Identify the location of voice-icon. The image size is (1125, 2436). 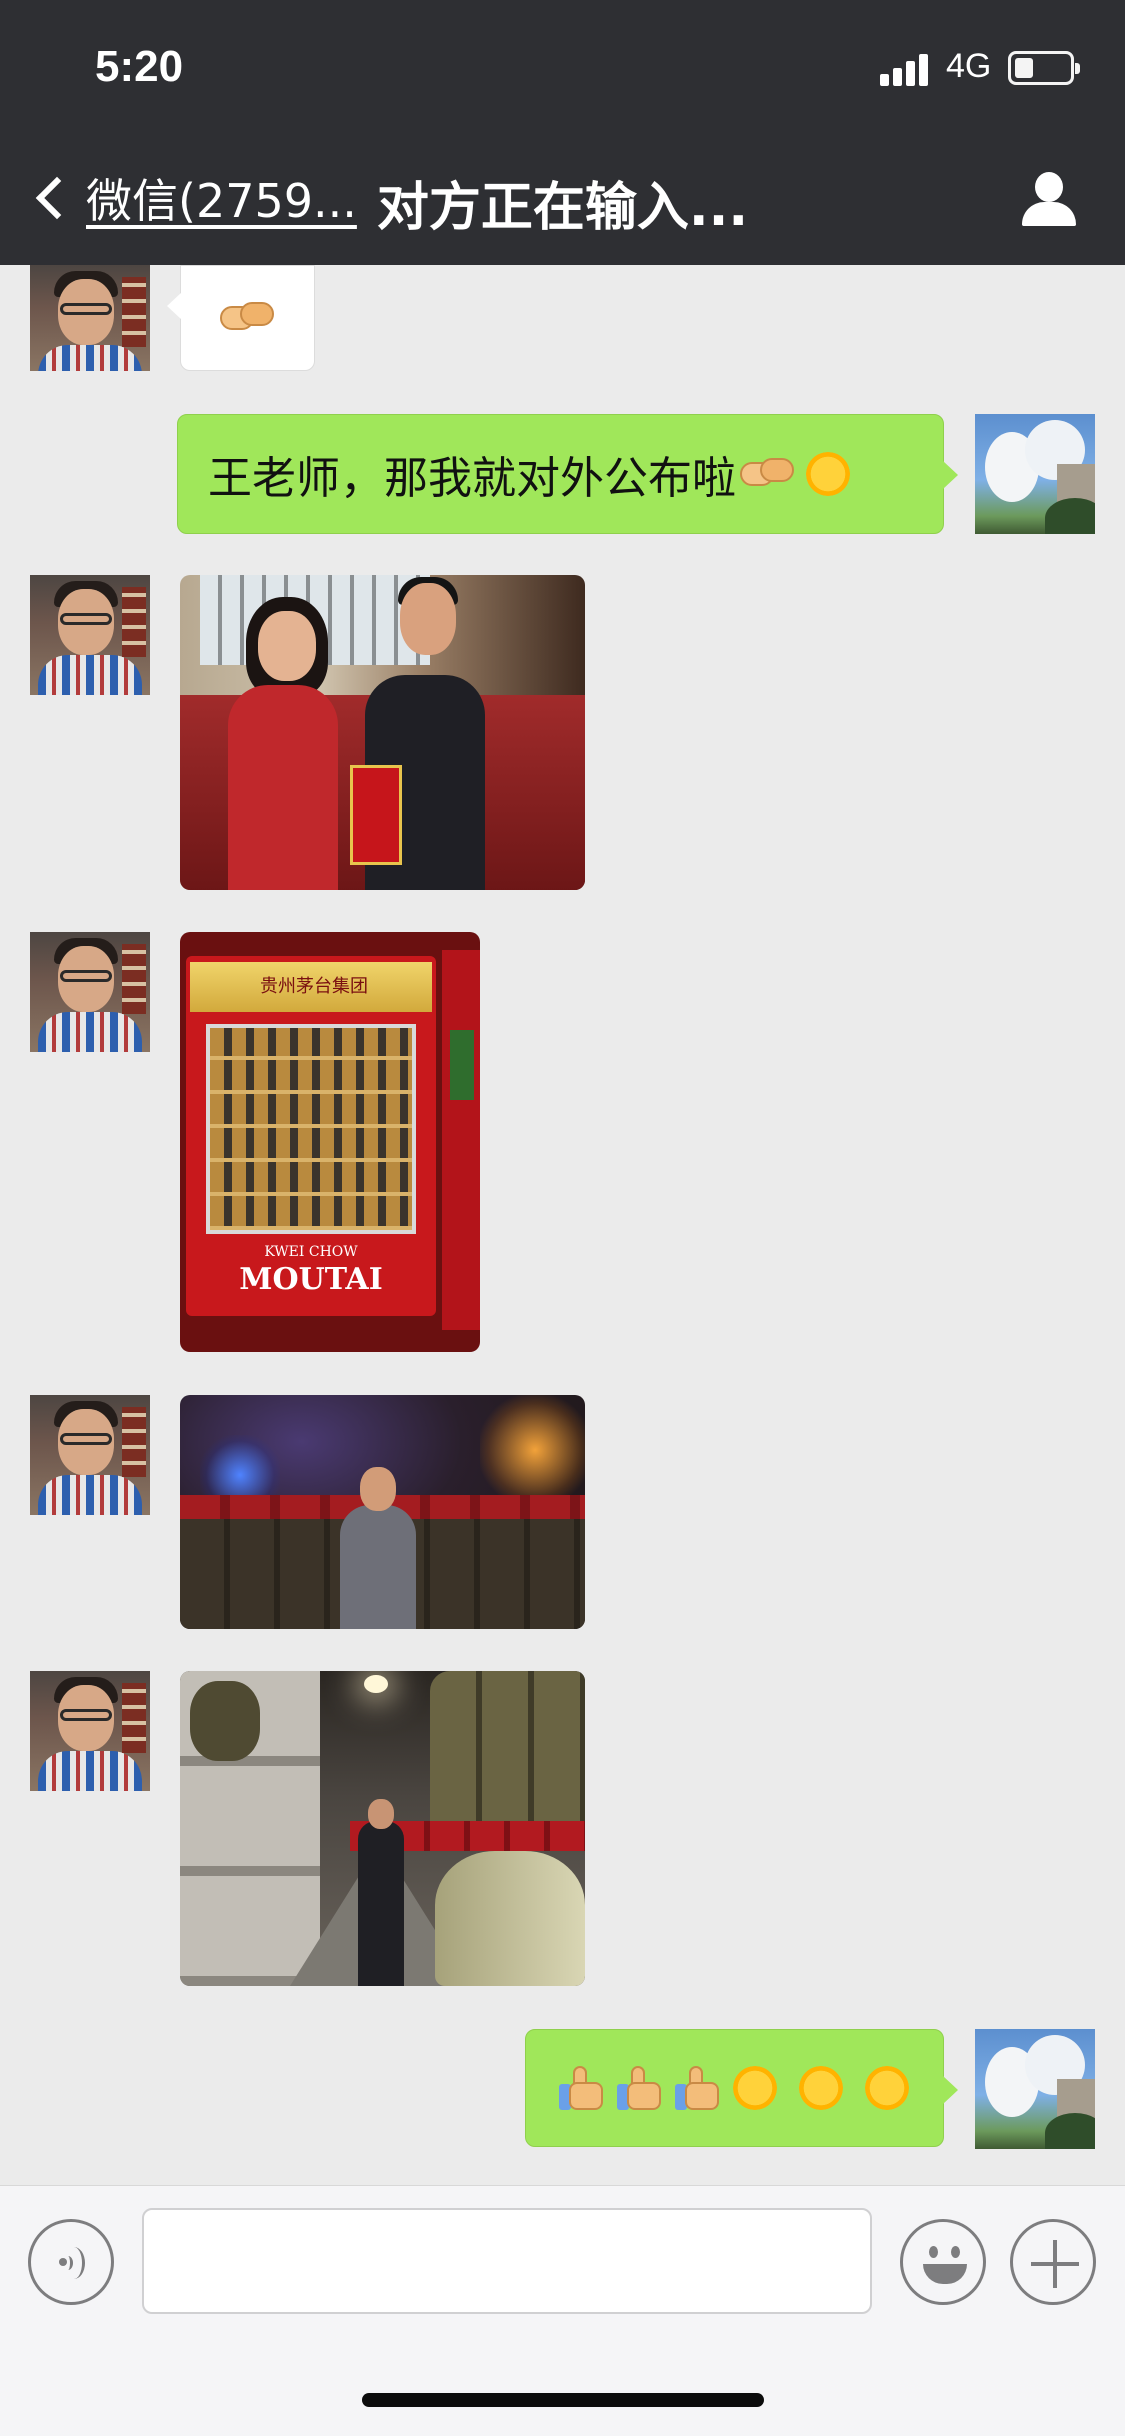
(71, 2262).